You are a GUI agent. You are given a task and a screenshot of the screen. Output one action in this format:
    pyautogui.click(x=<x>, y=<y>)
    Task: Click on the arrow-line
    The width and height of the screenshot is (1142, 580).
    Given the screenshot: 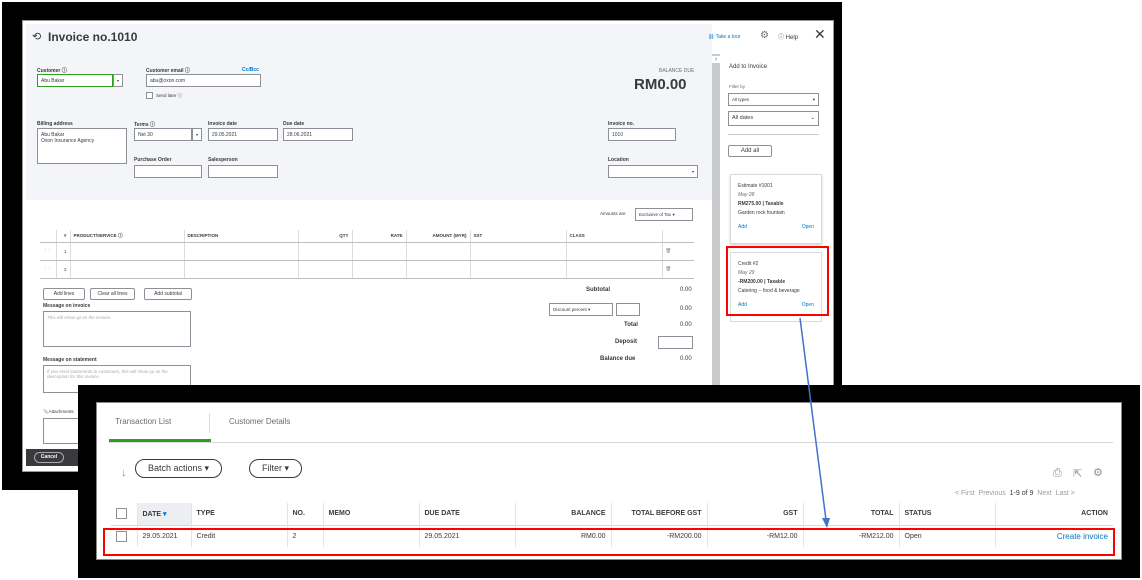 What is the action you would take?
    pyautogui.click(x=813, y=419)
    